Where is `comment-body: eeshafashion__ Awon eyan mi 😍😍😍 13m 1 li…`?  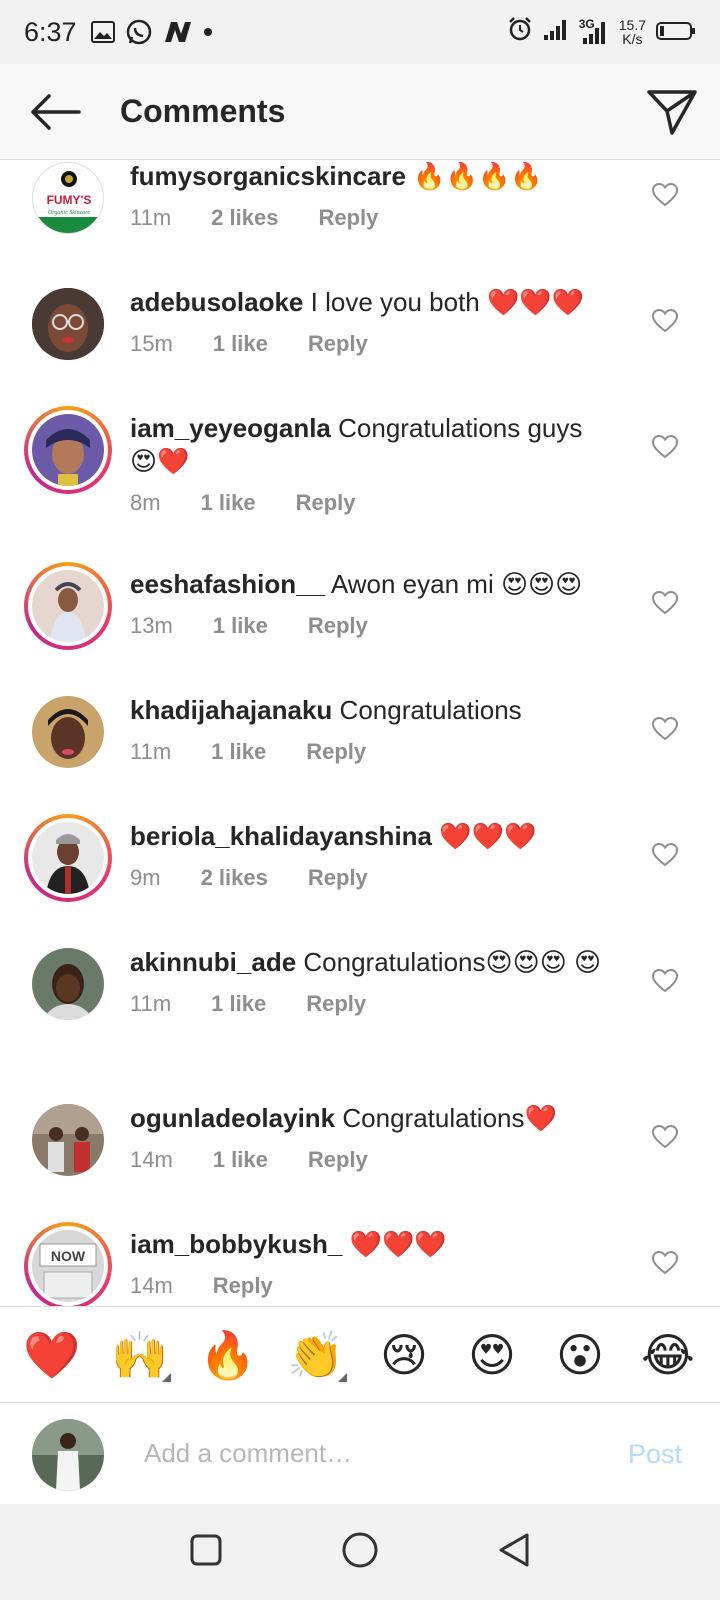
comment-body: eeshafashion__ Awon eyan mi 😍😍😍 13m 1 li… is located at coordinates (370, 605).